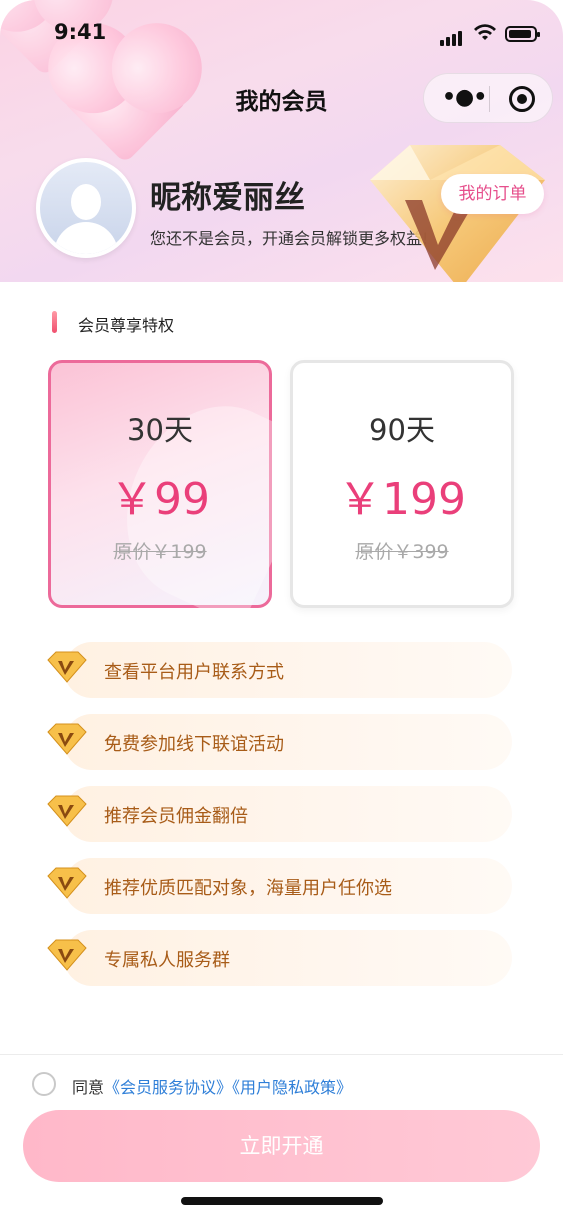  I want to click on privacy-policy-link: 《用户隐私政策》, so click(292, 1087).